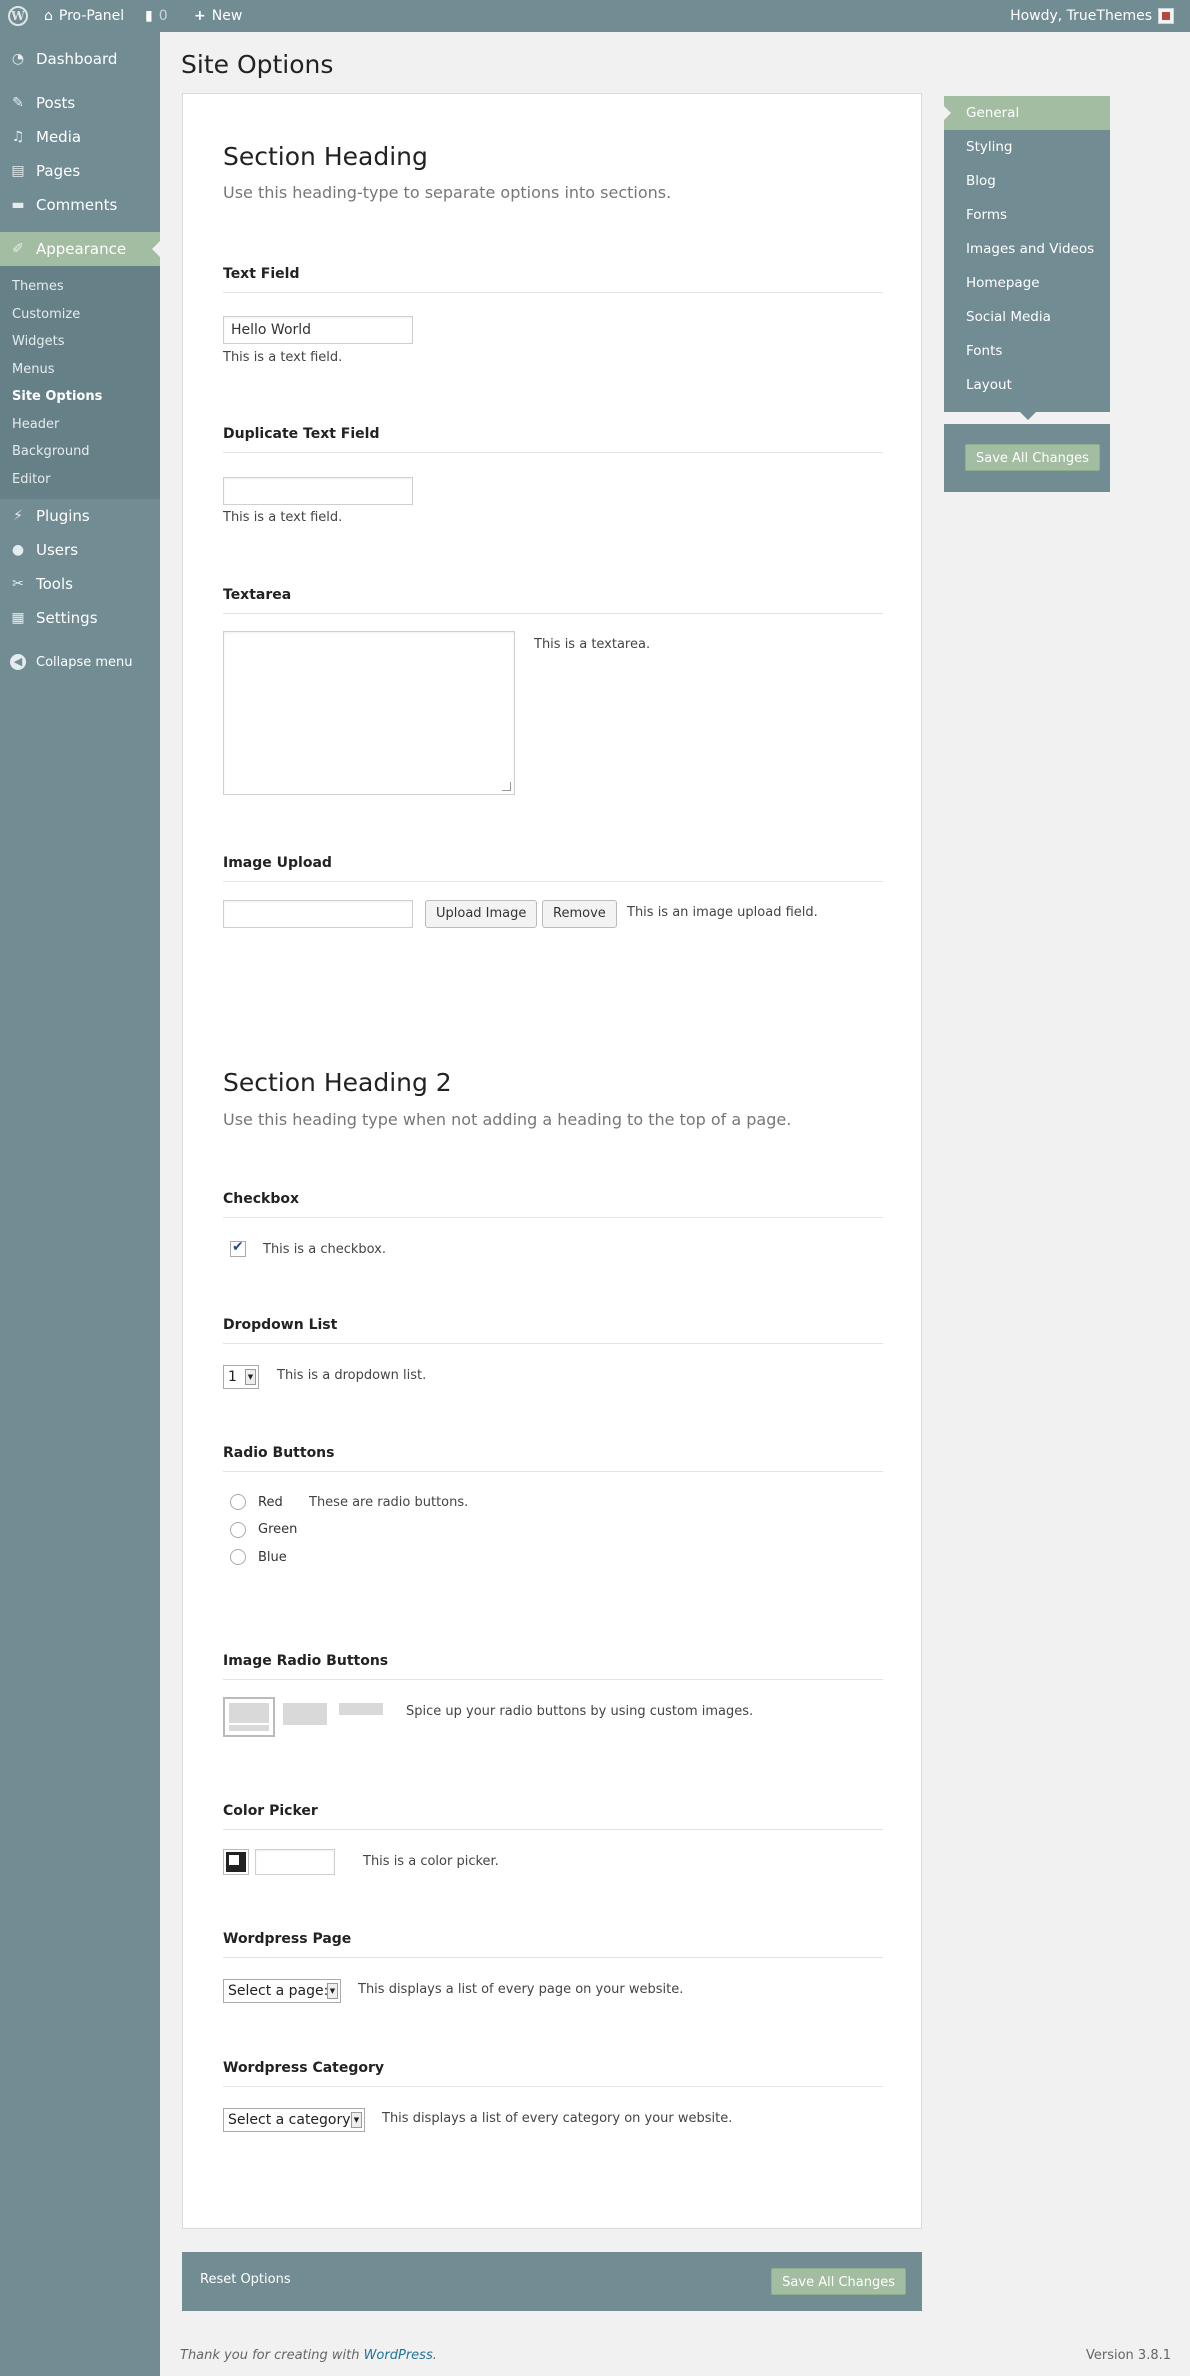  What do you see at coordinates (80, 550) in the screenshot?
I see `sidebar-item-users: ● Users` at bounding box center [80, 550].